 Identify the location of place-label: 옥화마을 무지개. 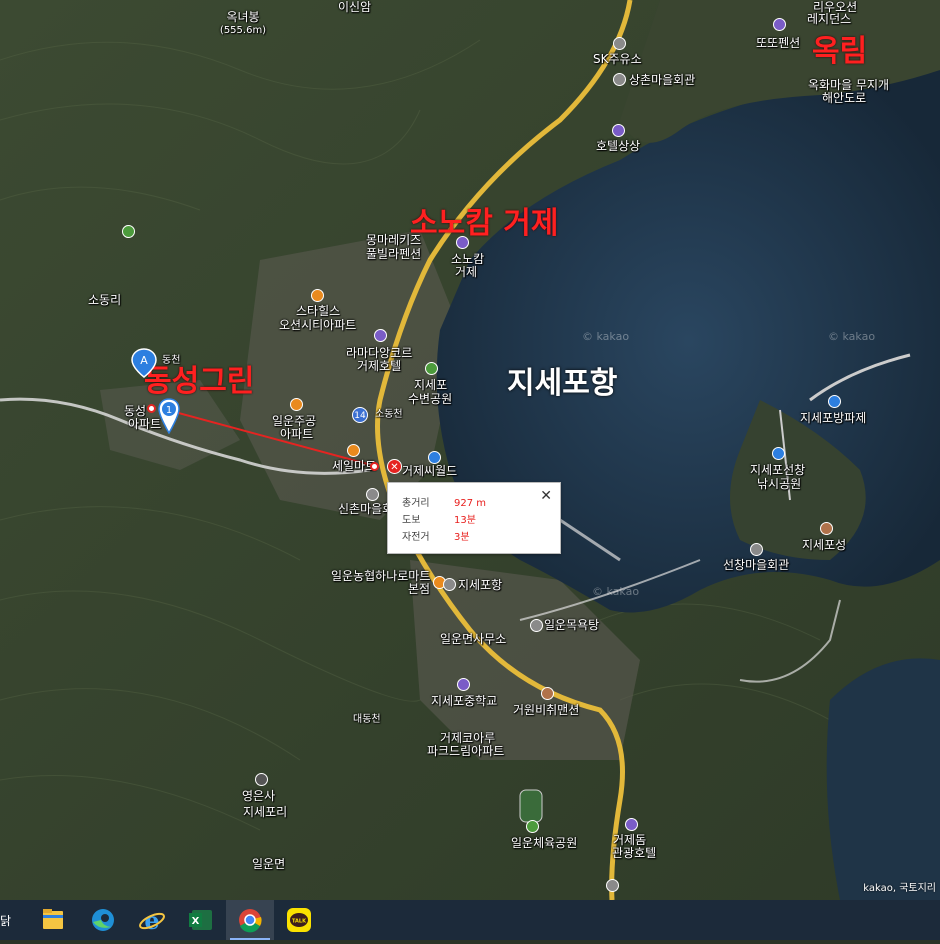
(848, 85).